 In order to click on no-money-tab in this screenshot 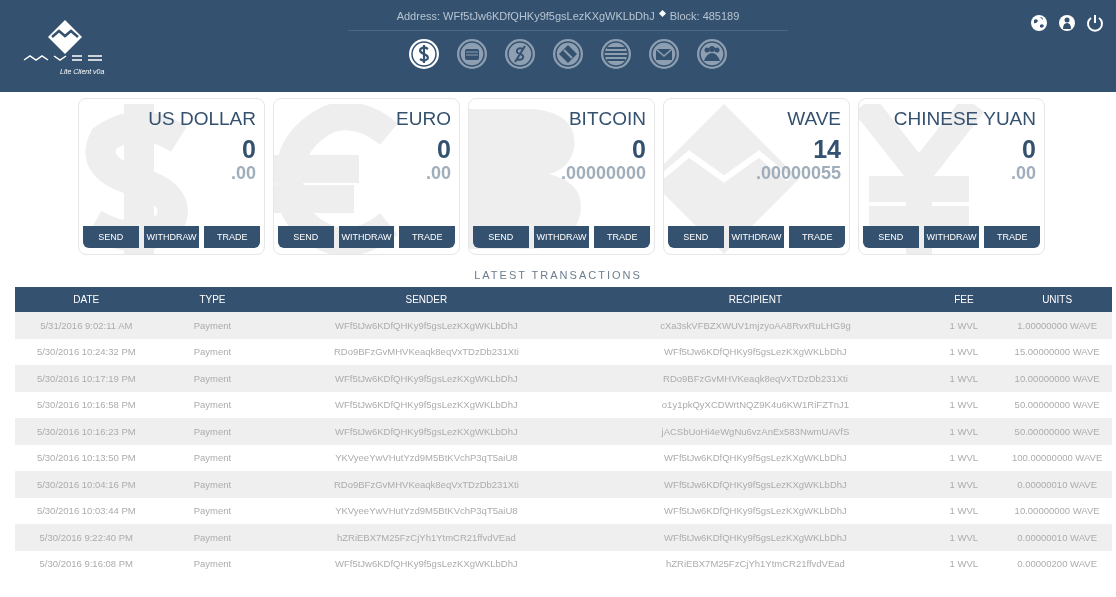, I will do `click(520, 54)`.